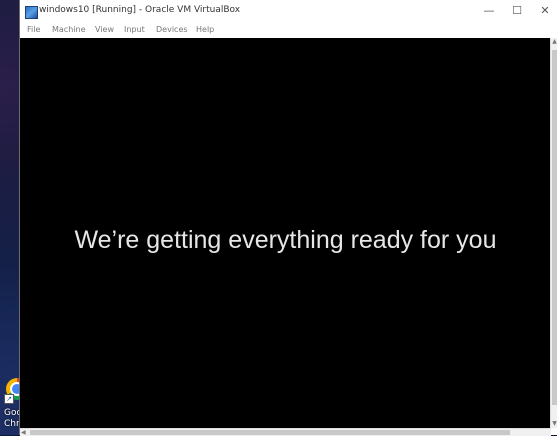  What do you see at coordinates (31, 12) in the screenshot?
I see `virtualbox-icon` at bounding box center [31, 12].